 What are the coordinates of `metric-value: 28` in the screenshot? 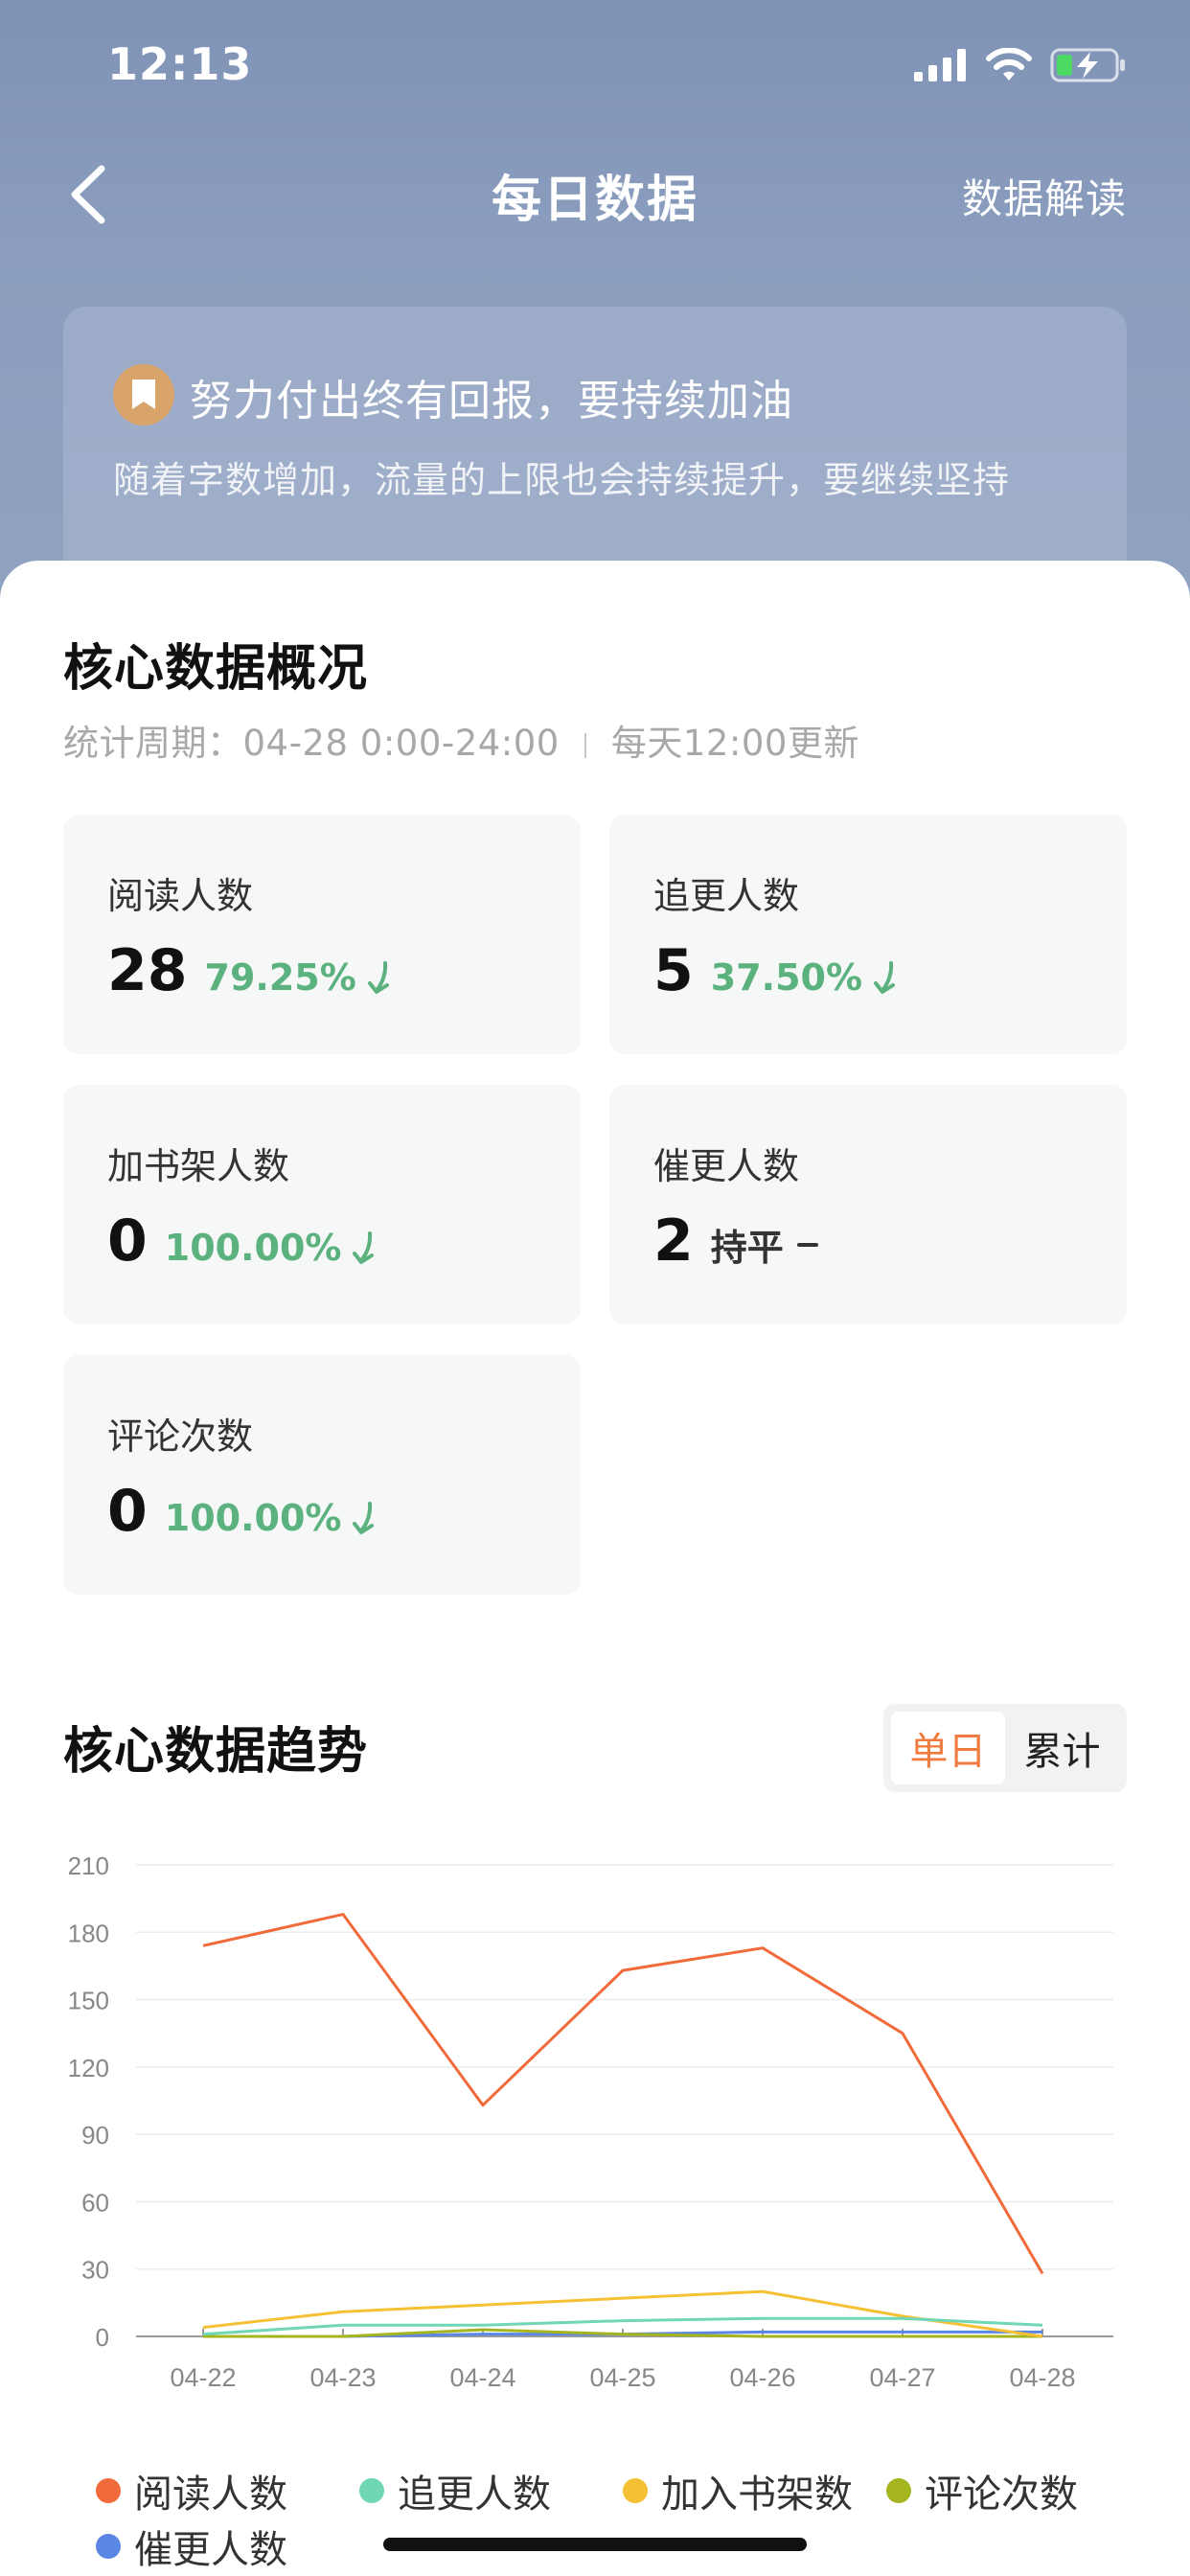 It's located at (148, 970).